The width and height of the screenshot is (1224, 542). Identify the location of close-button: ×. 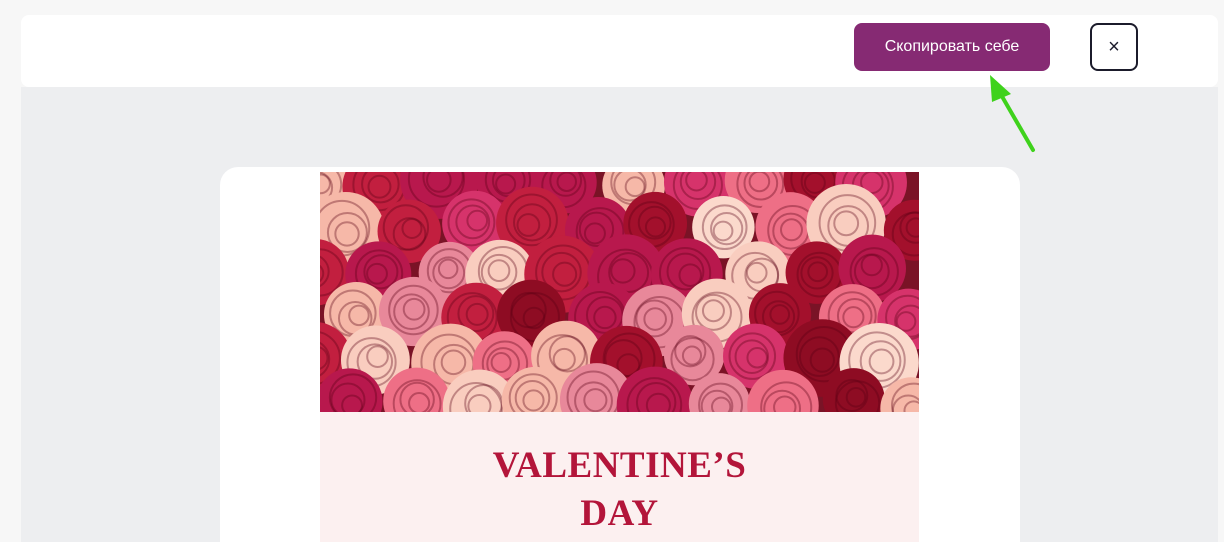
(1114, 47).